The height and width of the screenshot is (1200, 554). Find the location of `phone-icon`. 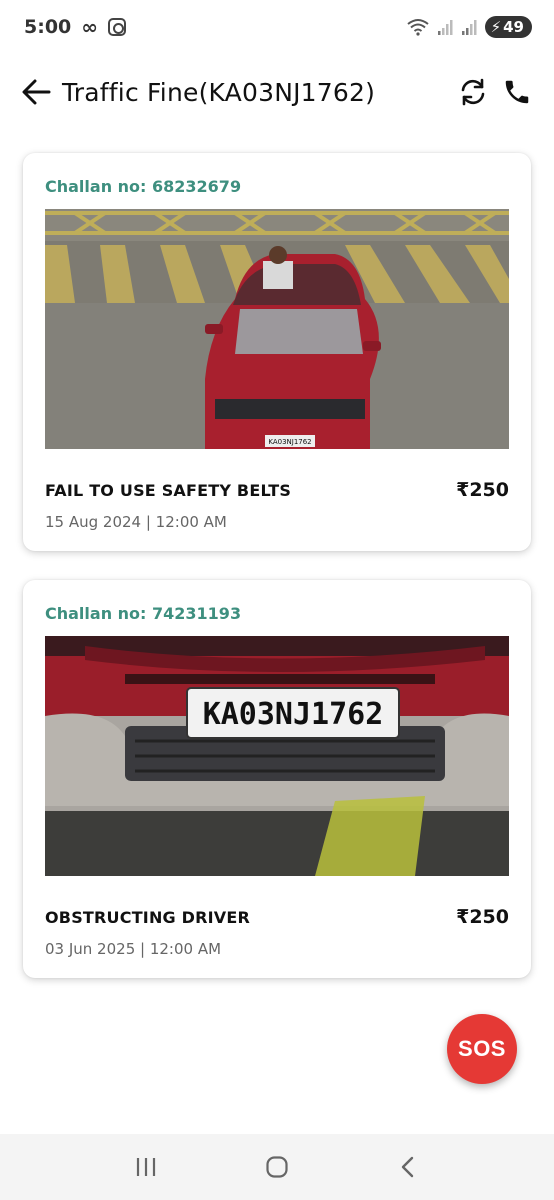

phone-icon is located at coordinates (517, 92).